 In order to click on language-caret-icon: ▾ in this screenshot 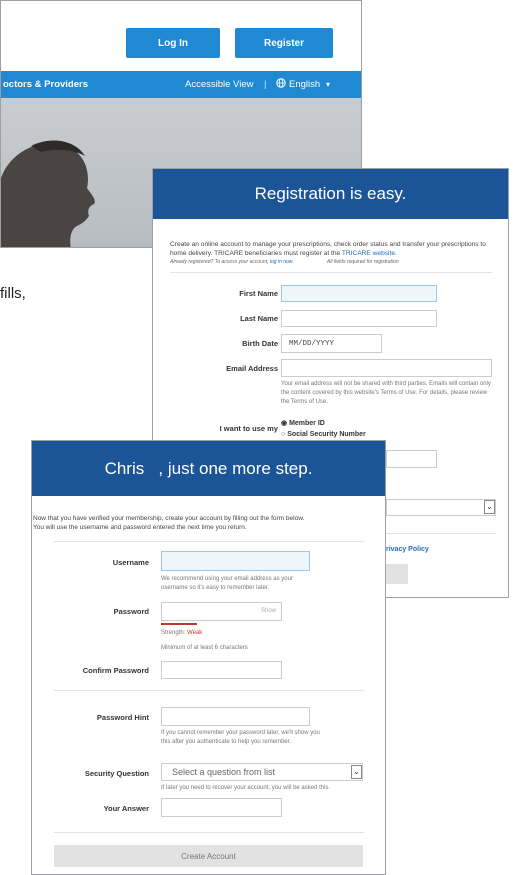, I will do `click(328, 84)`.